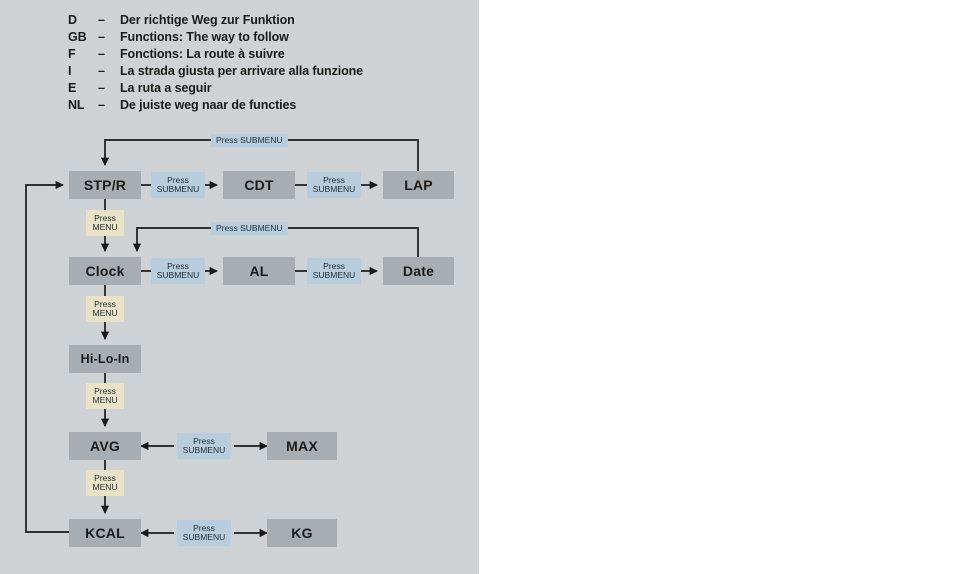 This screenshot has width=954, height=574. What do you see at coordinates (105, 271) in the screenshot?
I see `node-clock: Clock` at bounding box center [105, 271].